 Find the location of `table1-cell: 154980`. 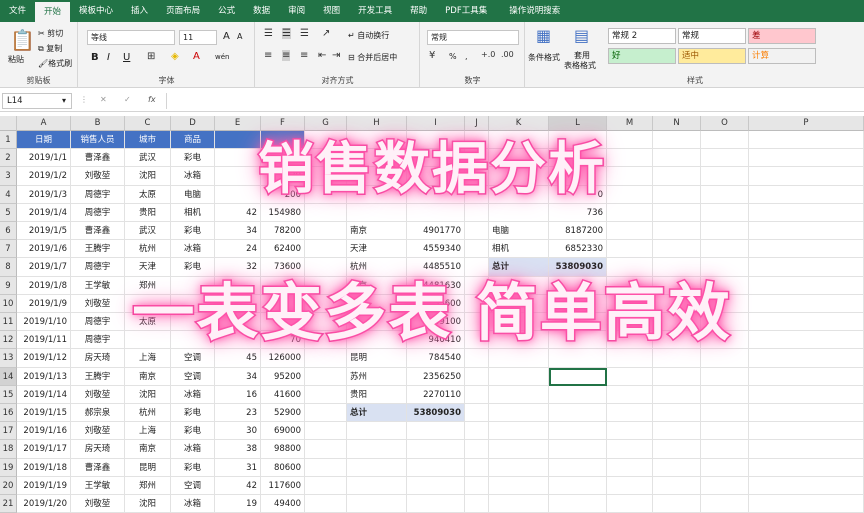

table1-cell: 154980 is located at coordinates (283, 212).